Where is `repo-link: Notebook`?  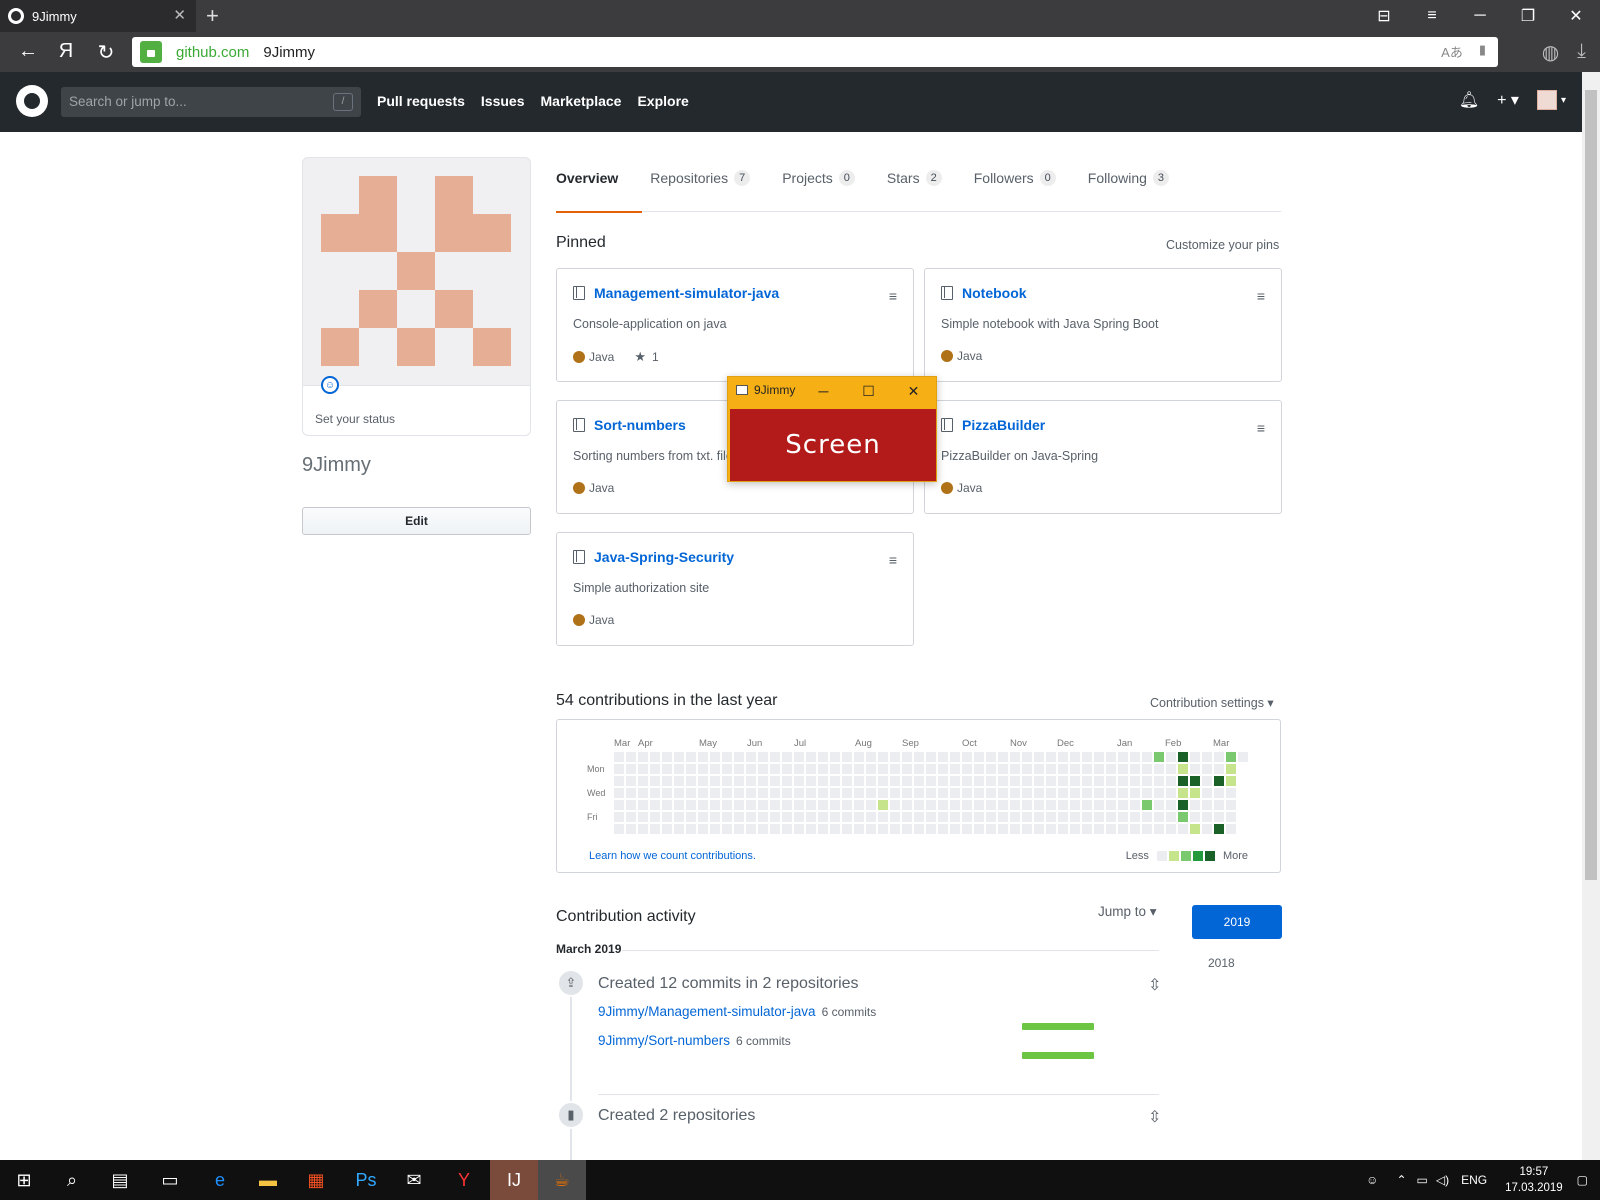
repo-link: Notebook is located at coordinates (994, 293).